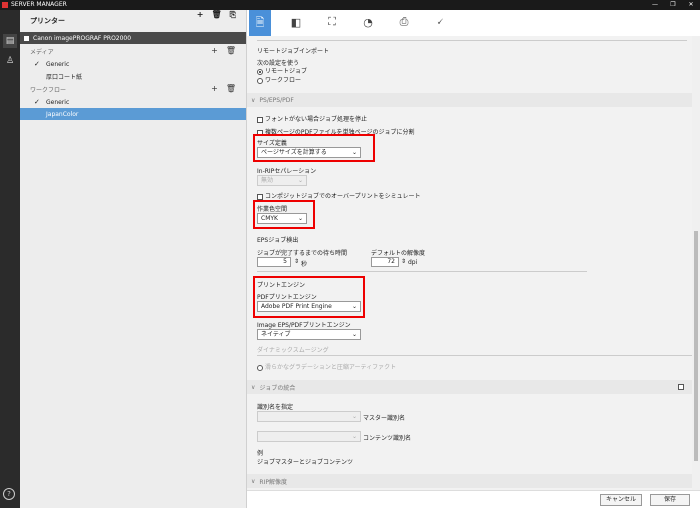 This screenshot has width=700, height=508. Describe the element at coordinates (133, 38) in the screenshot. I see `printer-row: Canon imagePROGRAF PRO2000` at that location.